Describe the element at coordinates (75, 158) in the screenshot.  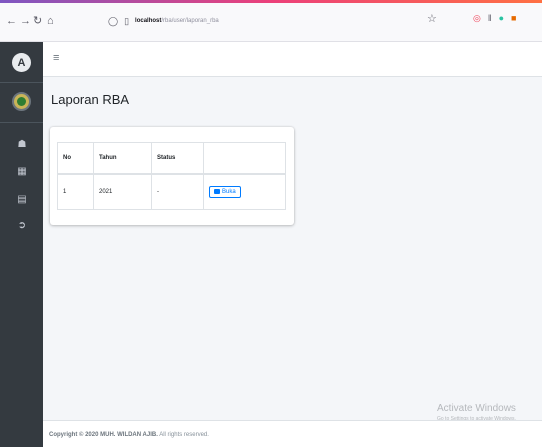
I see `column-header-no: No` at that location.